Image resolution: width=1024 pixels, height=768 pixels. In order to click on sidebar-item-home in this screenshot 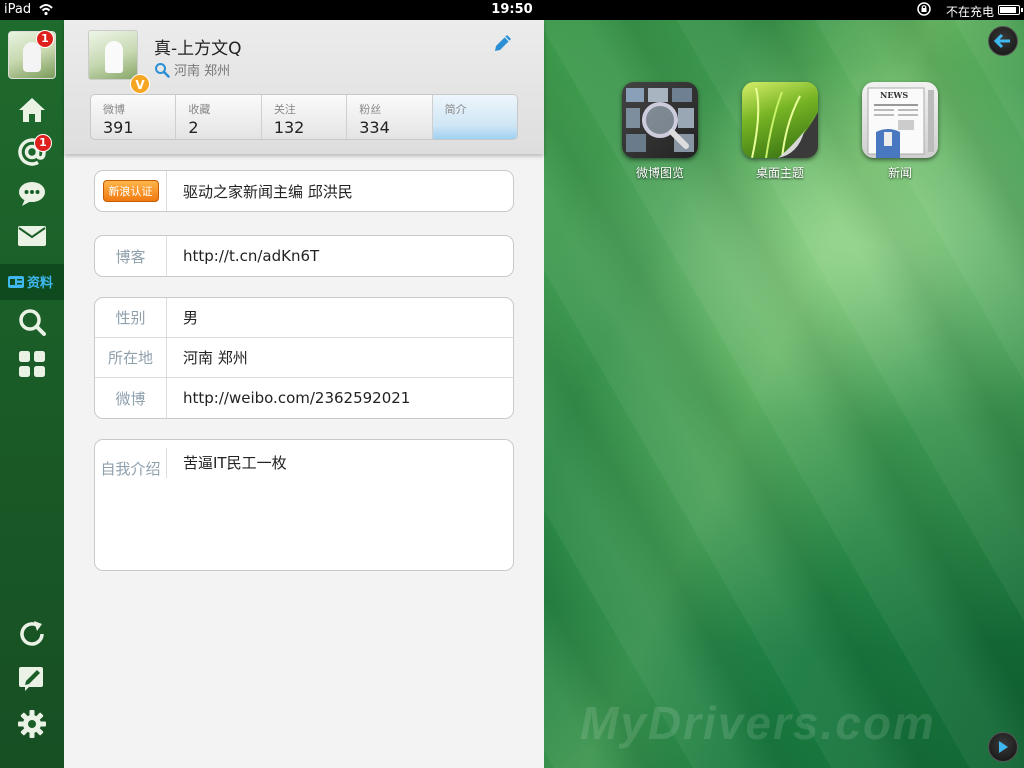, I will do `click(32, 110)`.